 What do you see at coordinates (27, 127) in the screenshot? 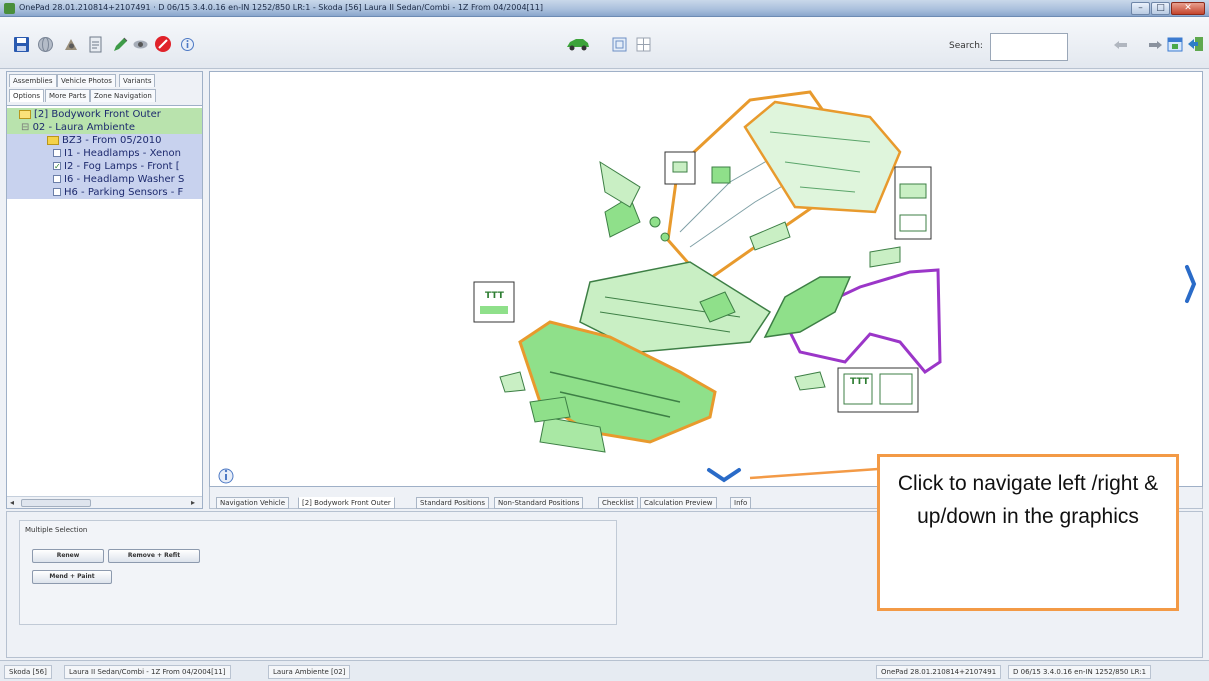
I see `expand-icon: ⊟` at bounding box center [27, 127].